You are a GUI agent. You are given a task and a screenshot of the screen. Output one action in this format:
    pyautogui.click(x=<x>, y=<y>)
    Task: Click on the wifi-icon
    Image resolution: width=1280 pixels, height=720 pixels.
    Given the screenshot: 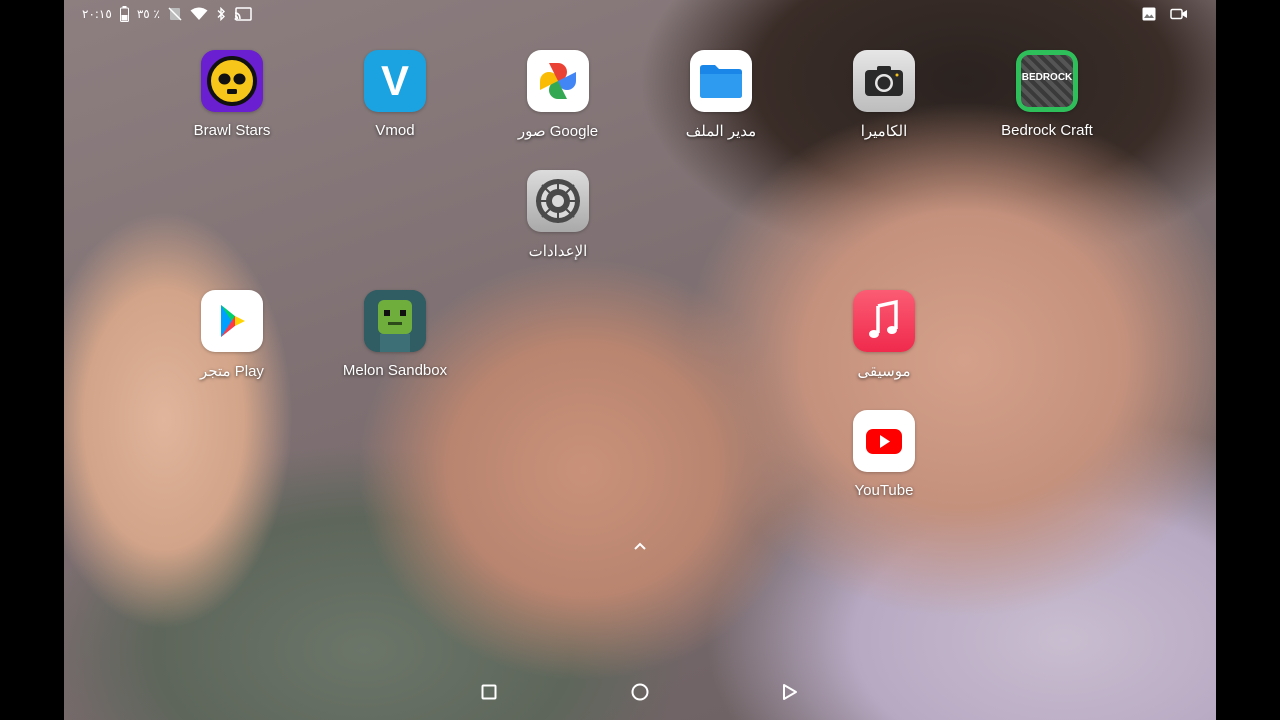 What is the action you would take?
    pyautogui.click(x=199, y=13)
    